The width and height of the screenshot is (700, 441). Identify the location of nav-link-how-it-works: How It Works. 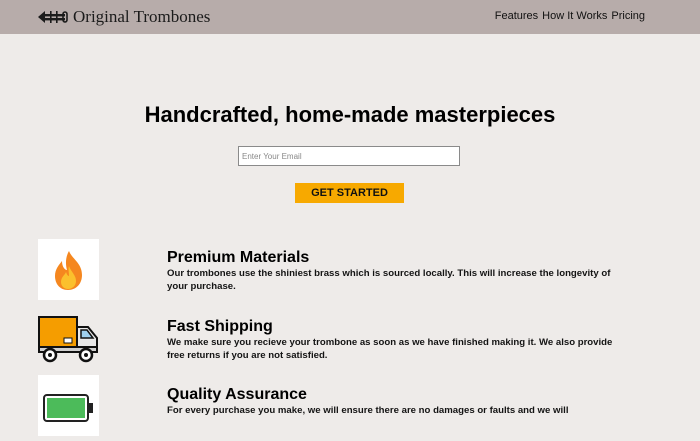
(574, 16).